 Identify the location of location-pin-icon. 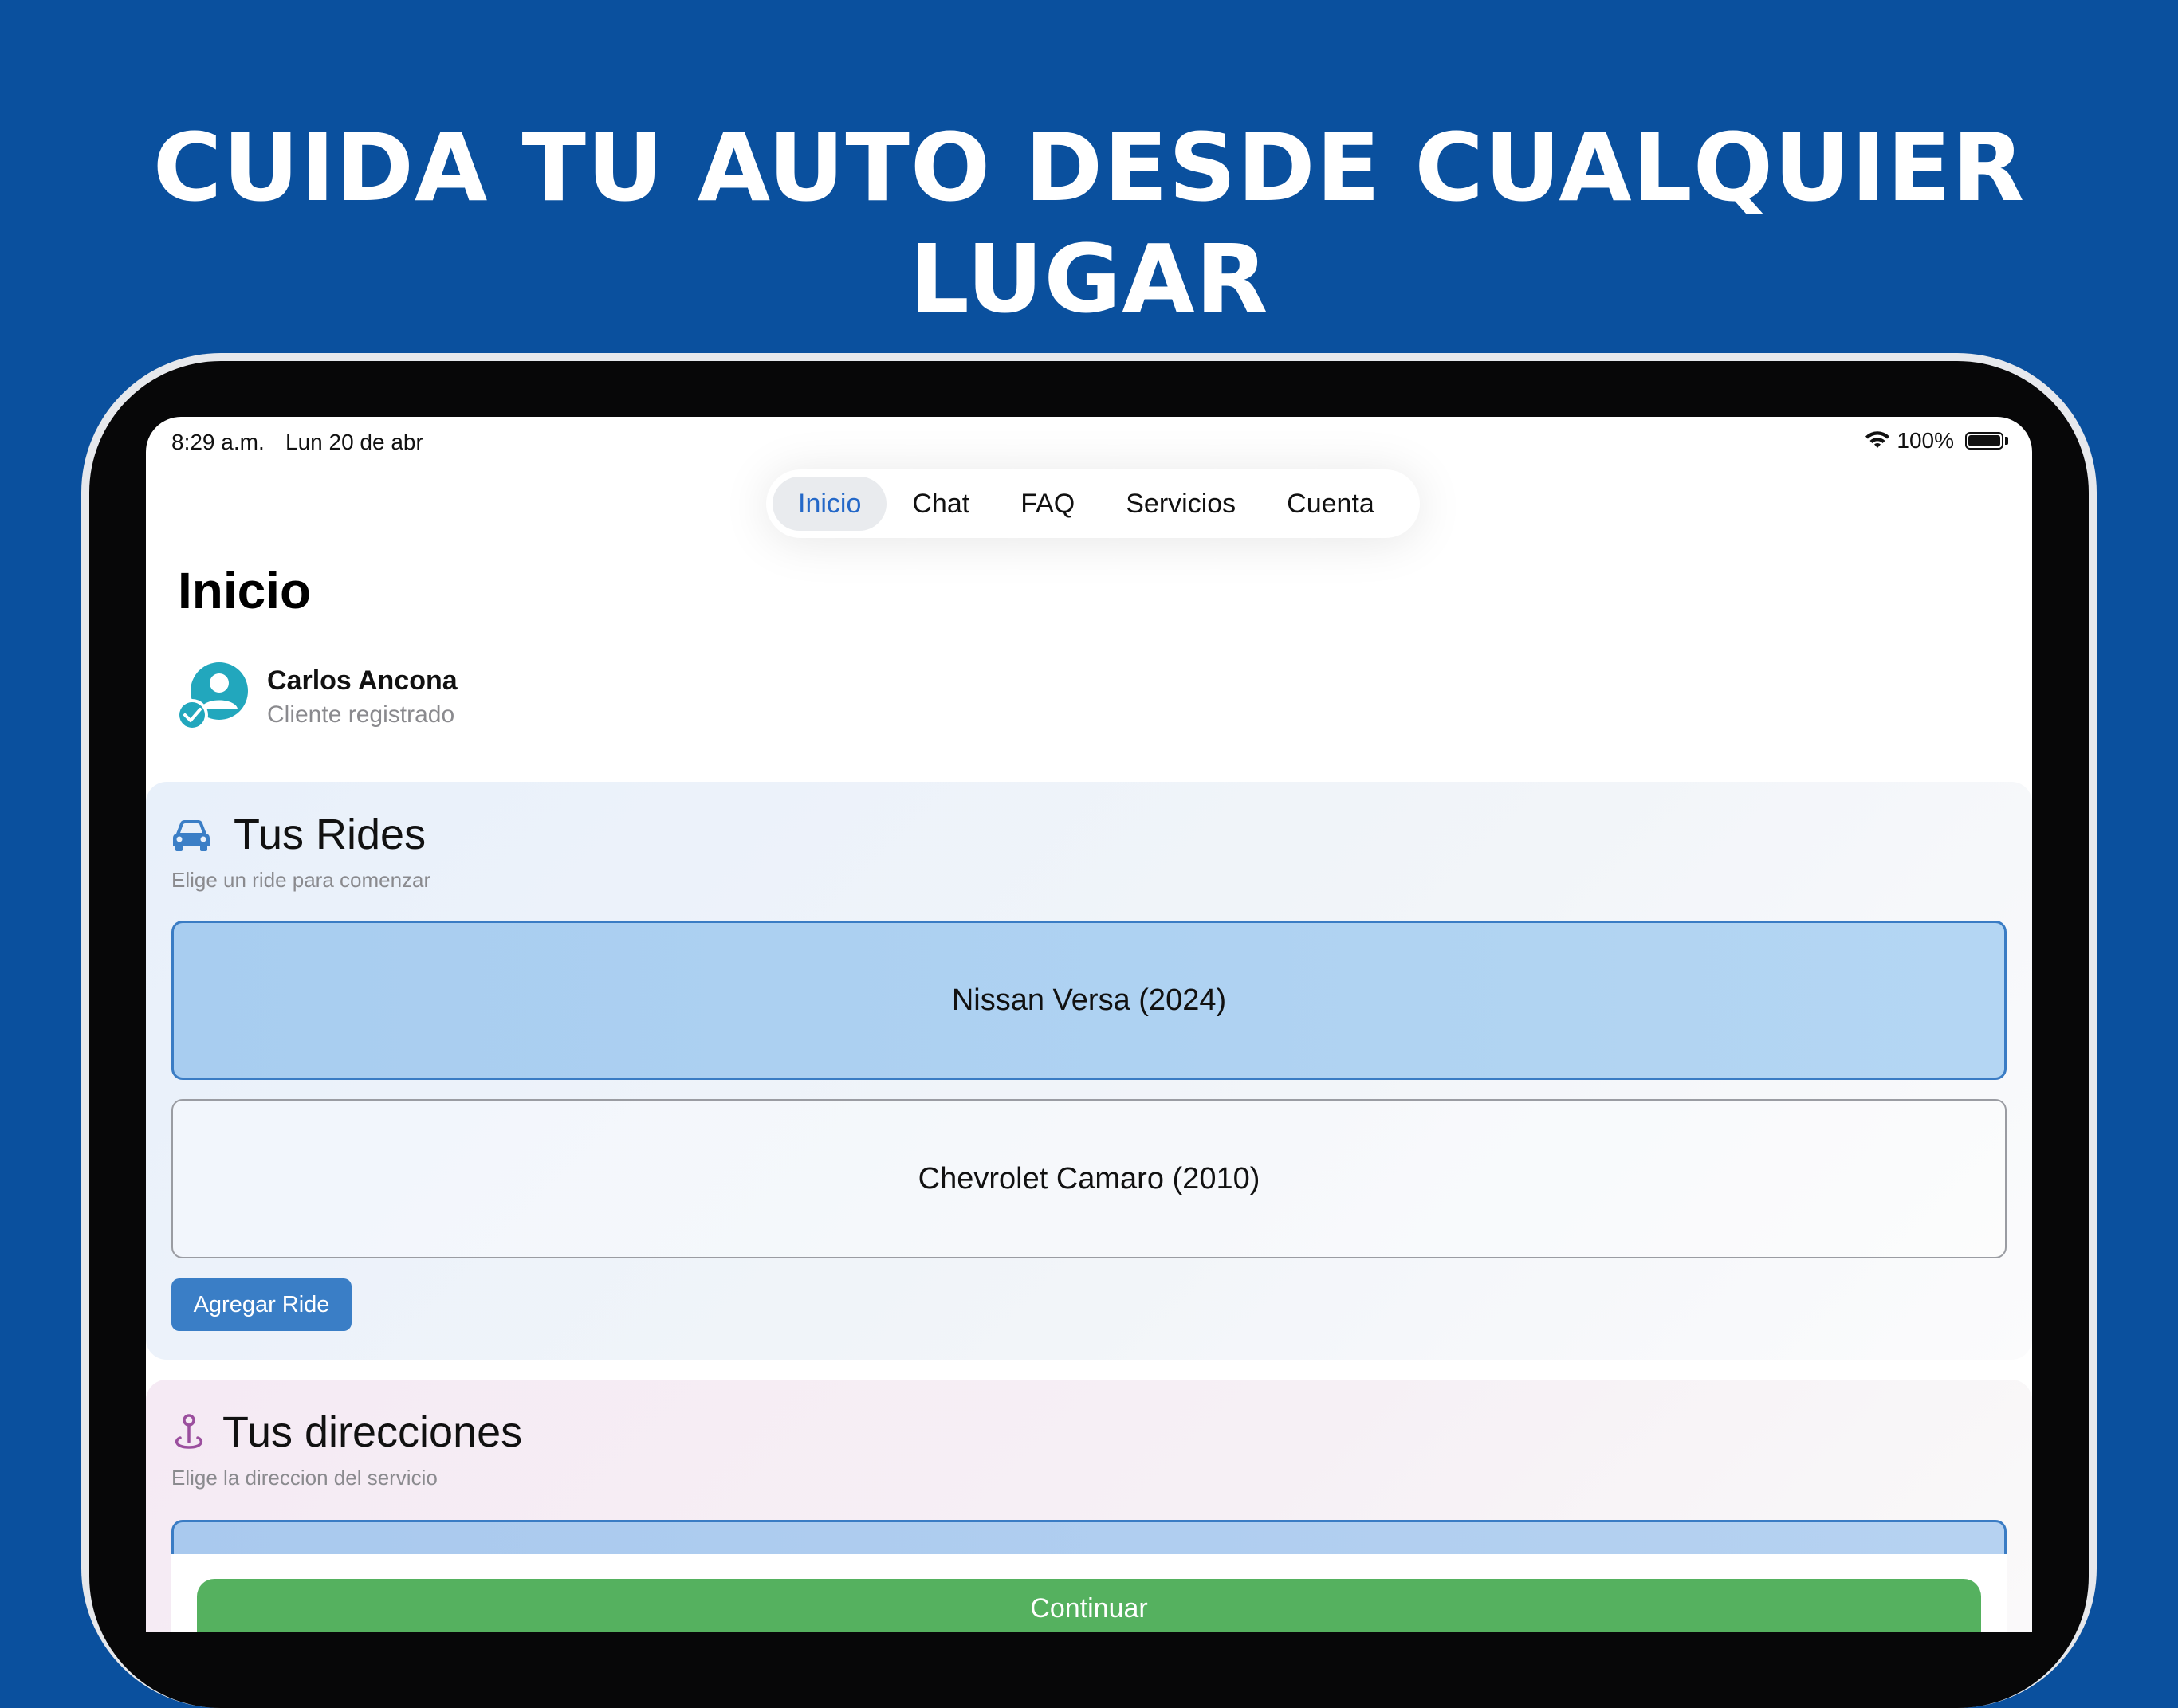
(189, 1431).